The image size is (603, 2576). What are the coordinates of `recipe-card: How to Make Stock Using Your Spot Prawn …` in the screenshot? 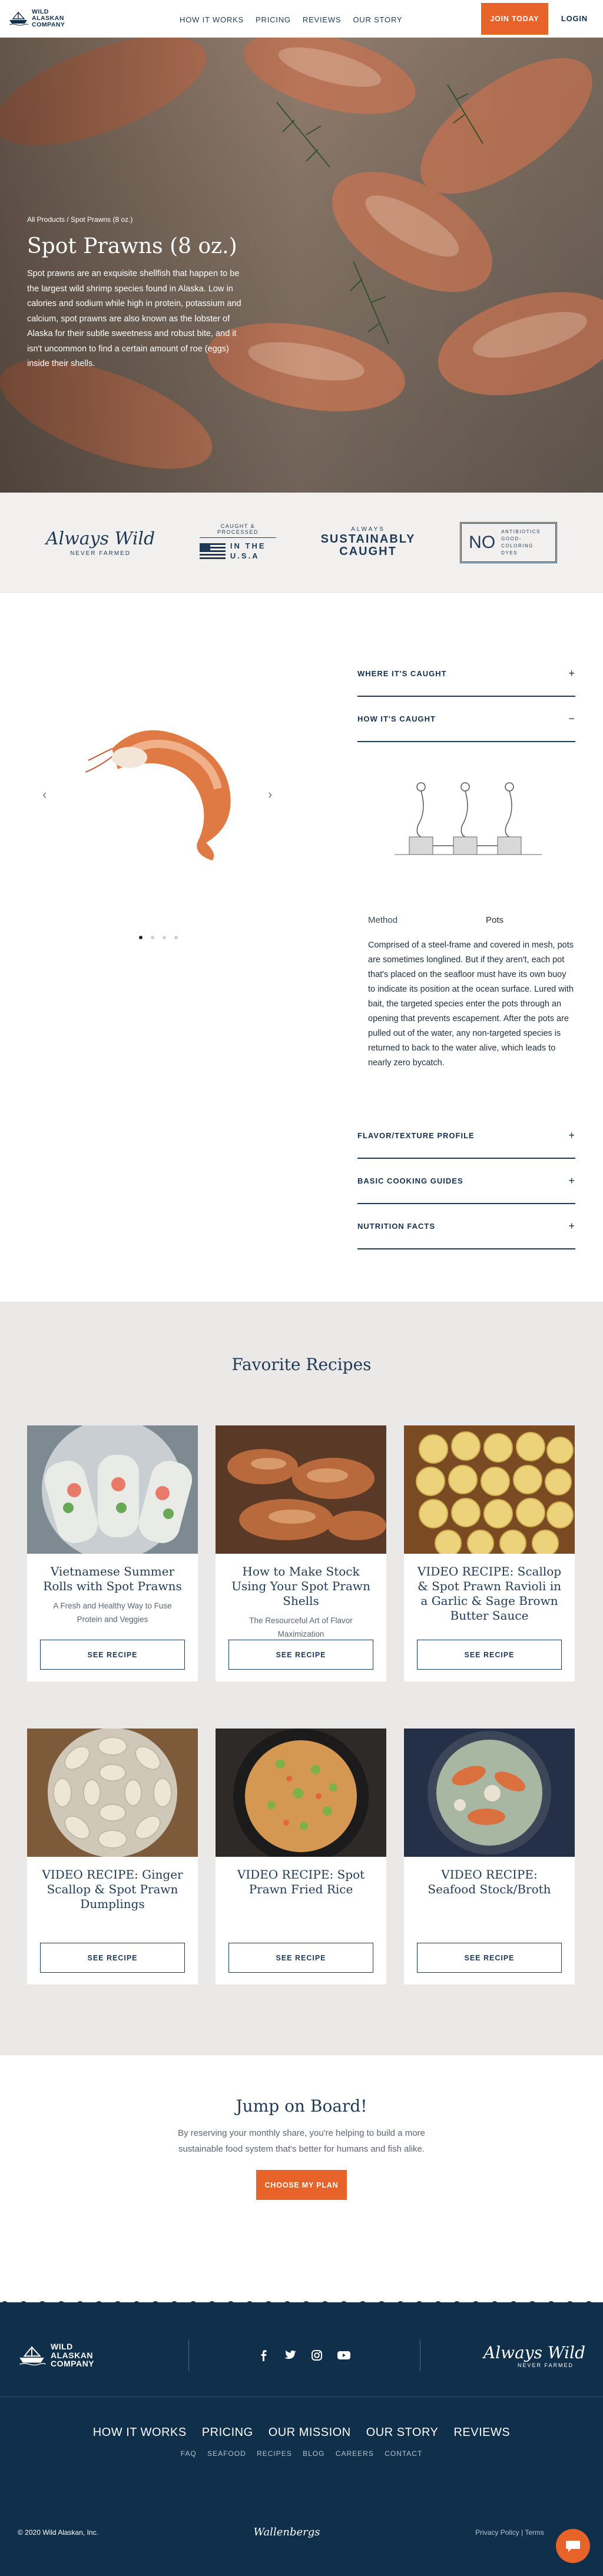 It's located at (301, 1553).